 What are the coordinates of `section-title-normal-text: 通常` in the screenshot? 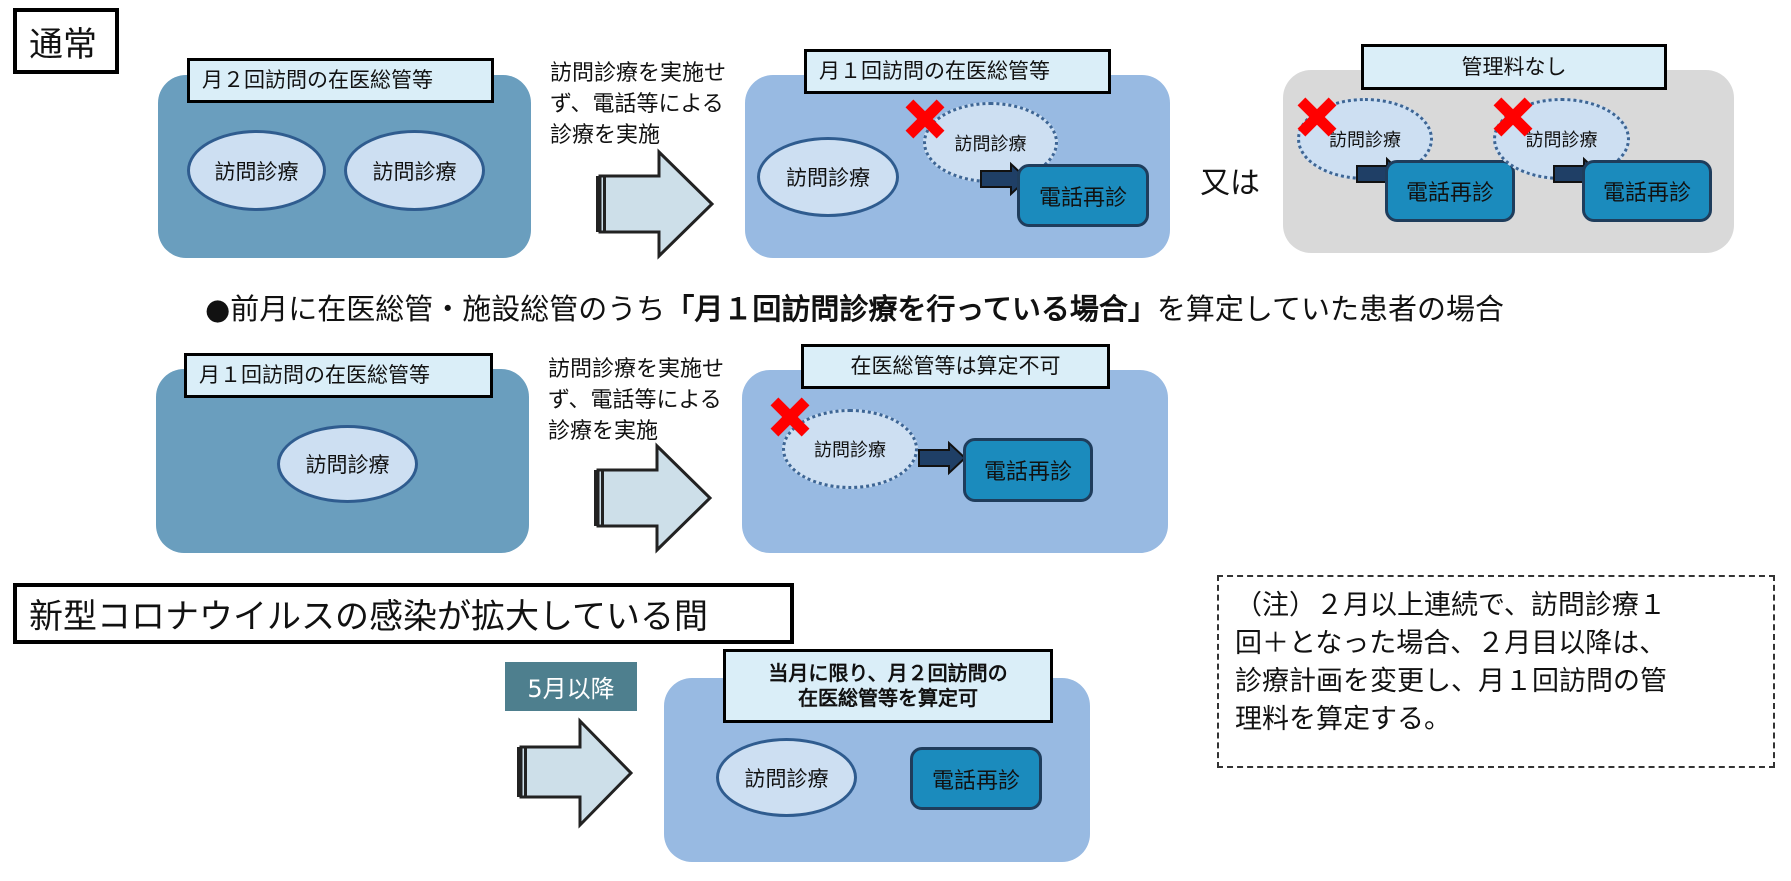 It's located at (63, 44).